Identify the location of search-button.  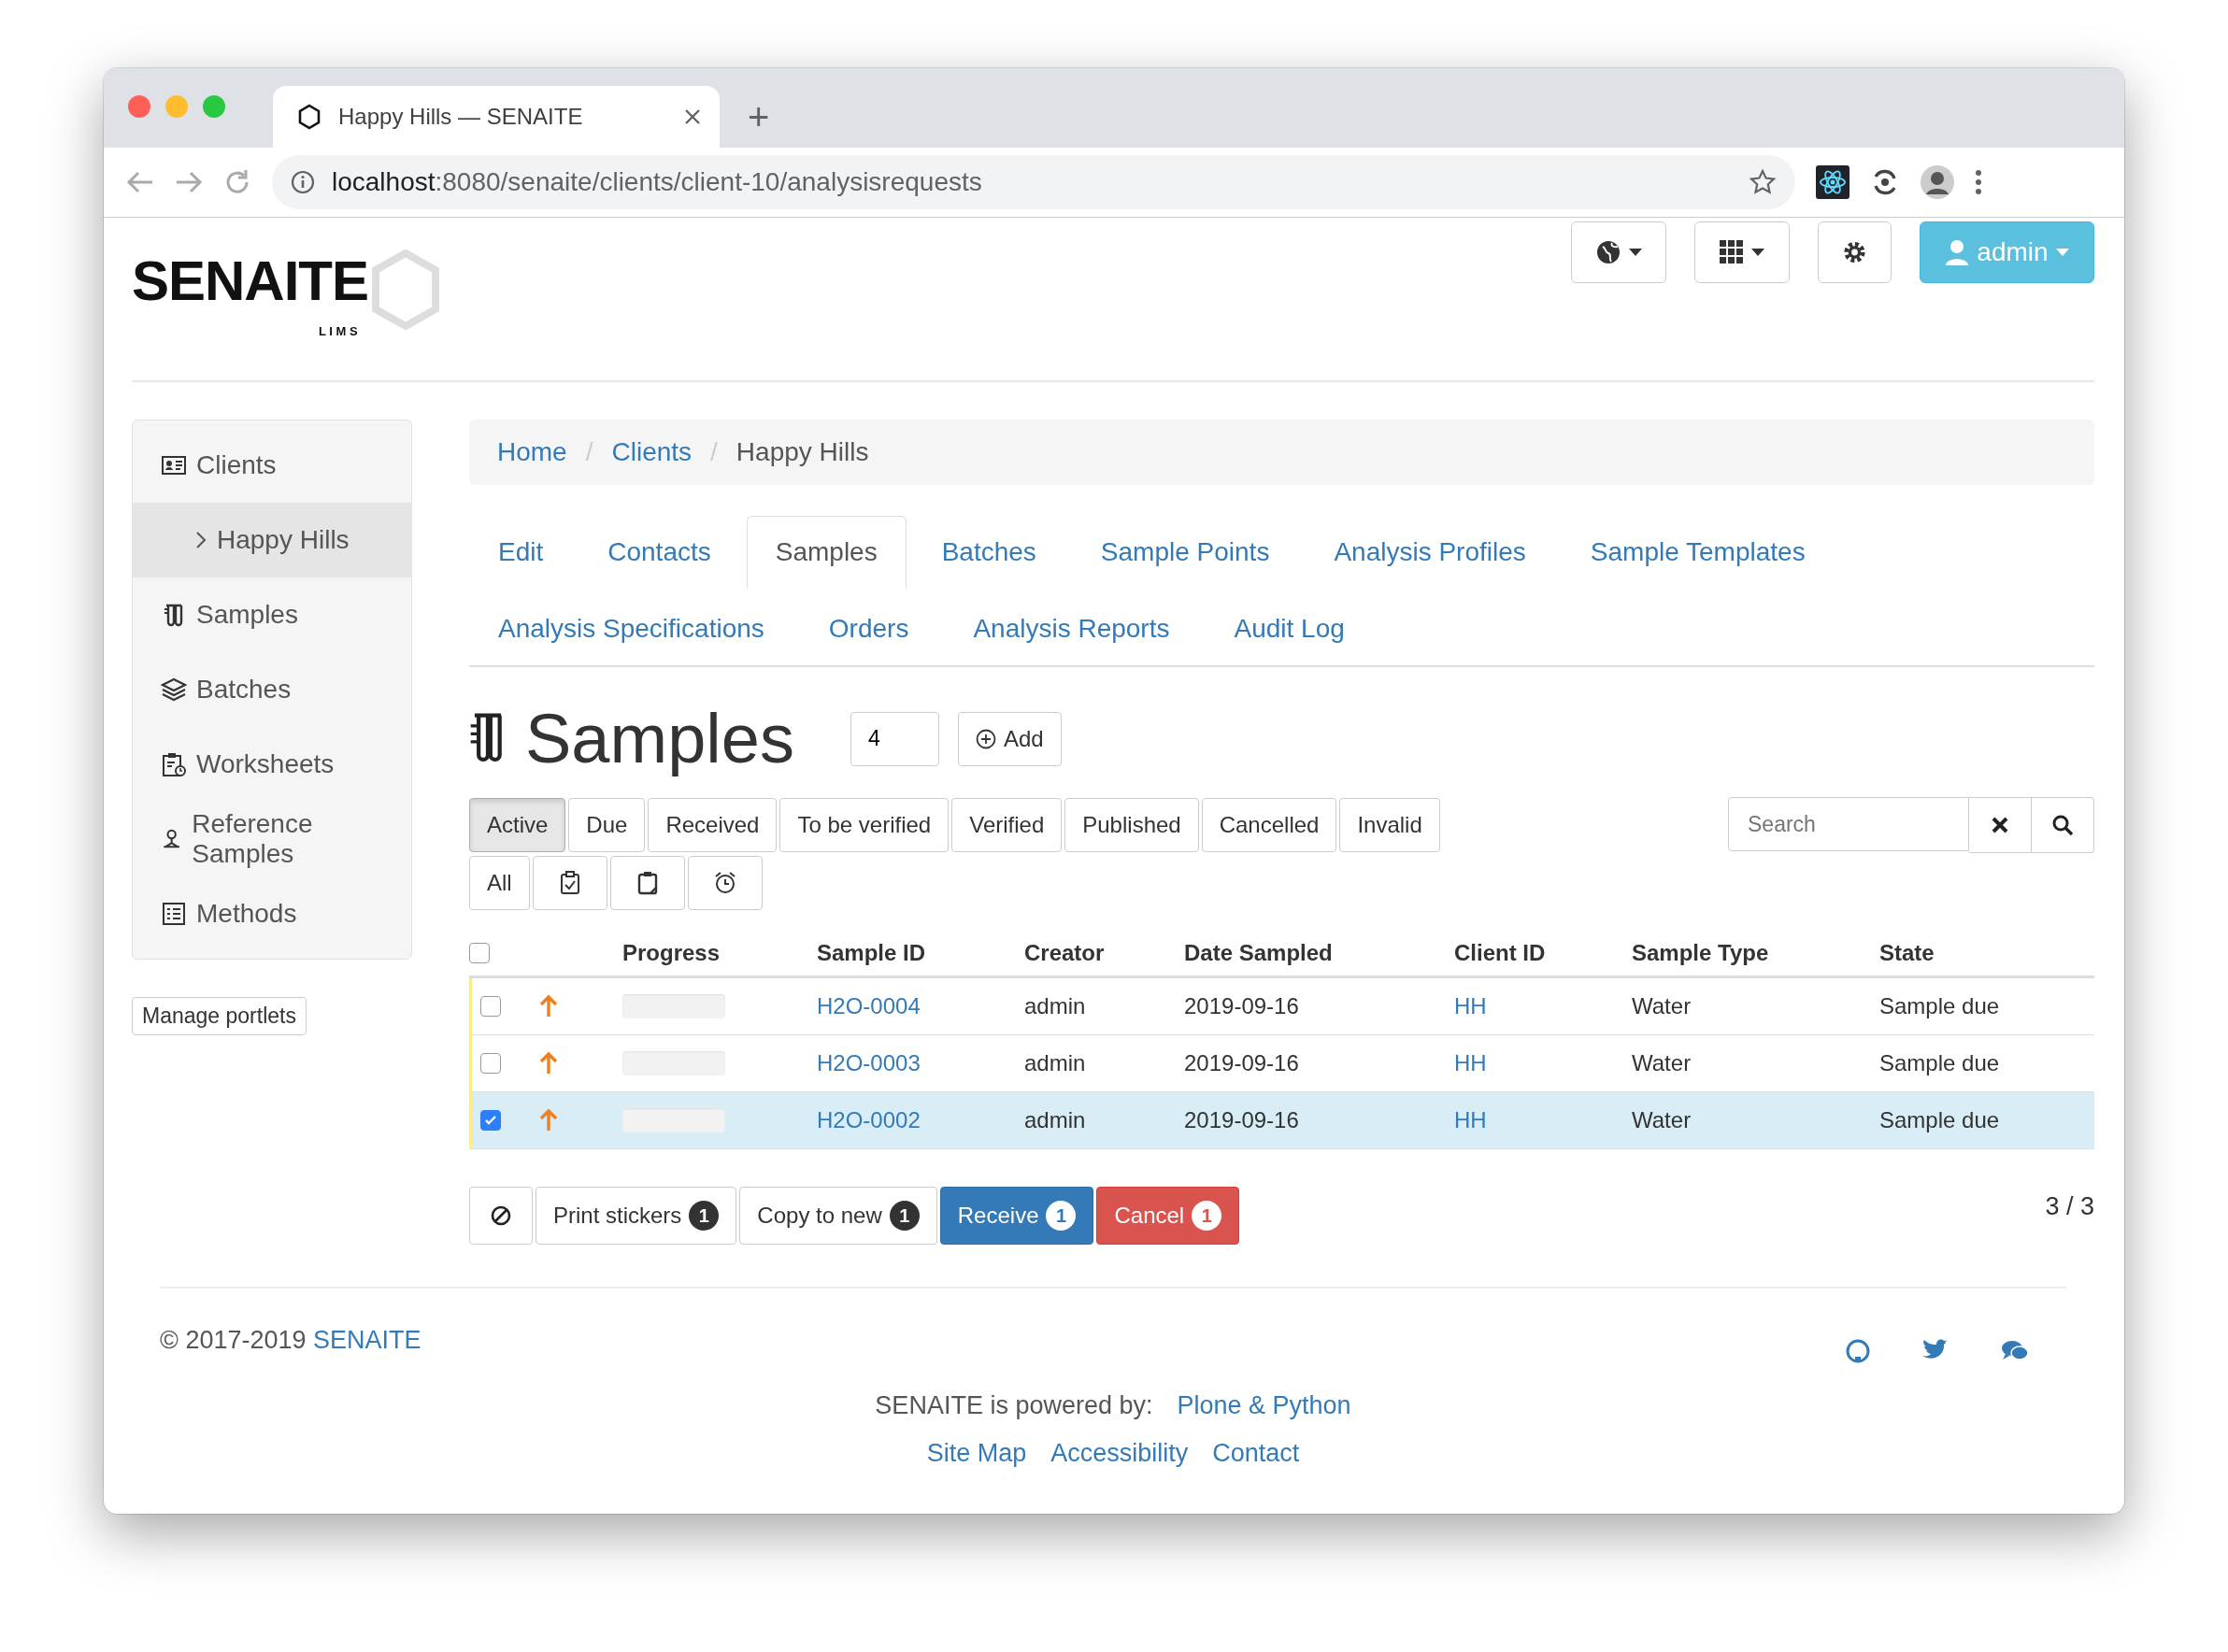
(2063, 825).